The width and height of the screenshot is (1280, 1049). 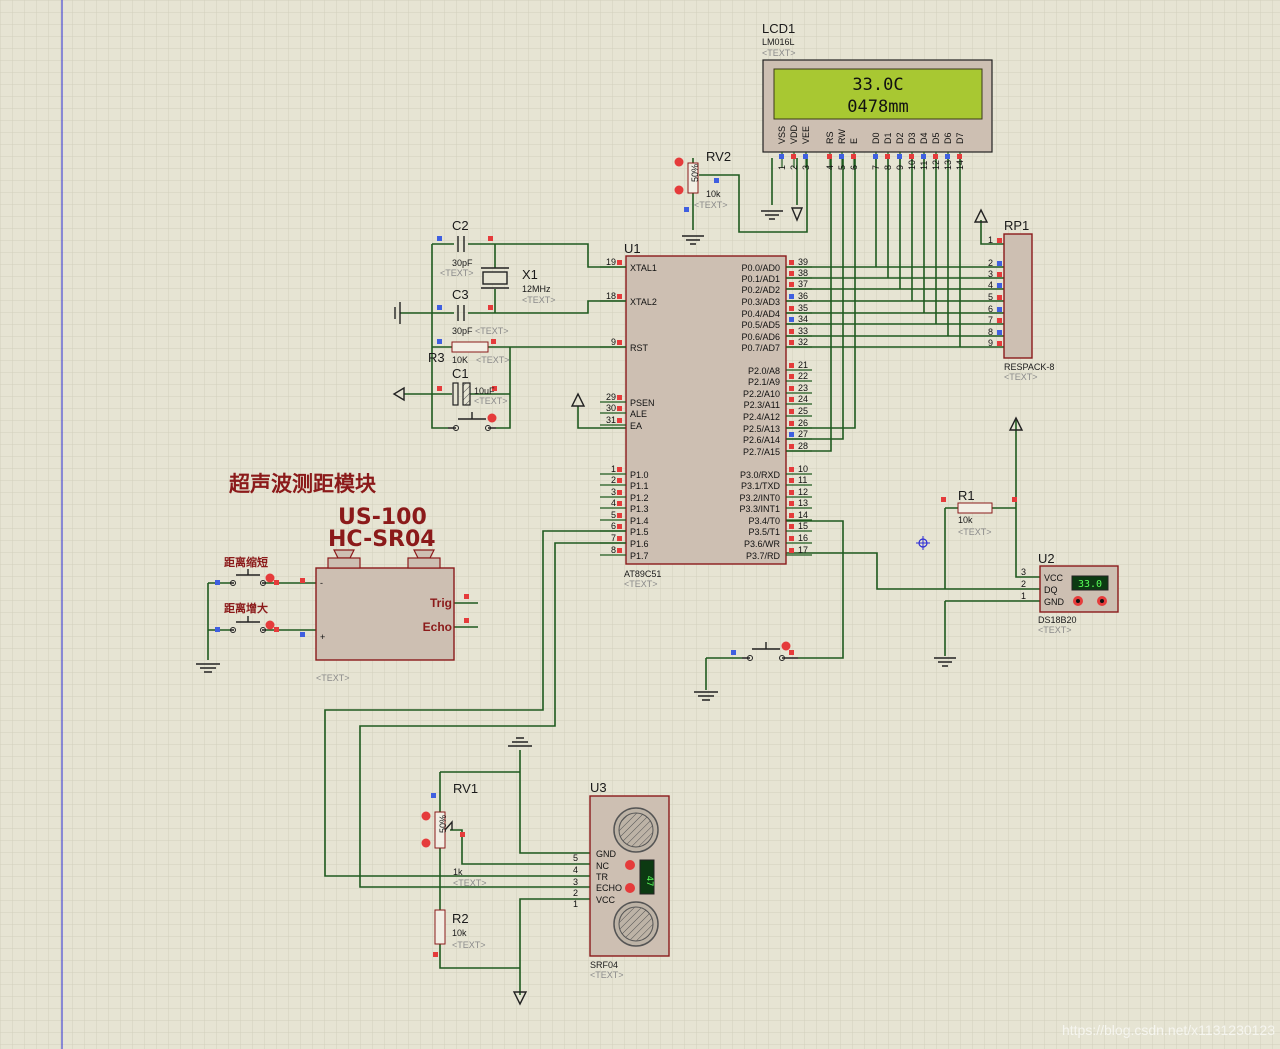 What do you see at coordinates (888, 167) in the screenshot?
I see `lcd-pin-number: 8` at bounding box center [888, 167].